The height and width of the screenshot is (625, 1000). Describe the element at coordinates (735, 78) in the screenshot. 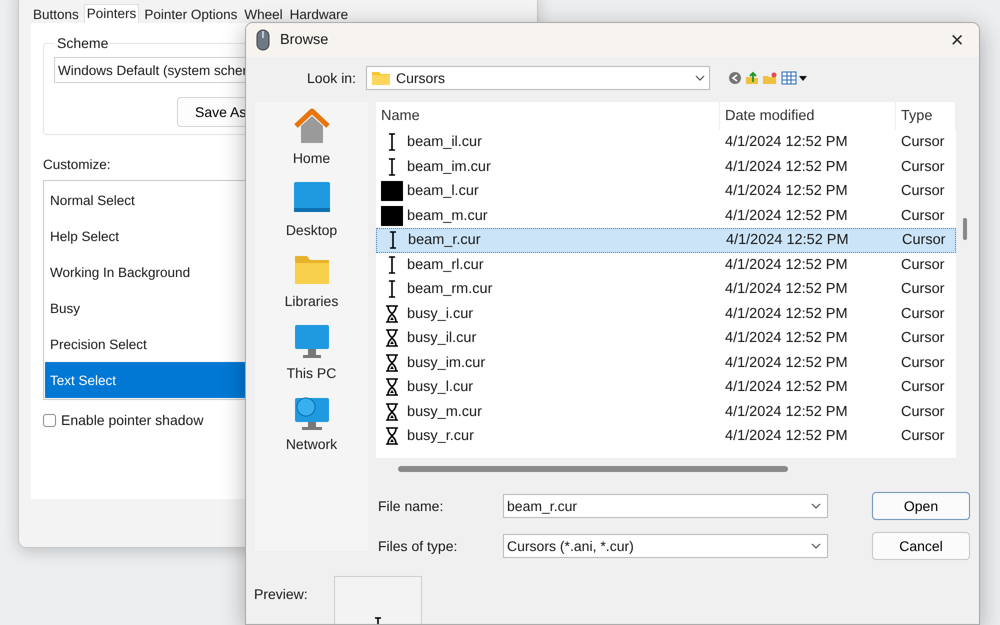

I see `back-icon` at that location.